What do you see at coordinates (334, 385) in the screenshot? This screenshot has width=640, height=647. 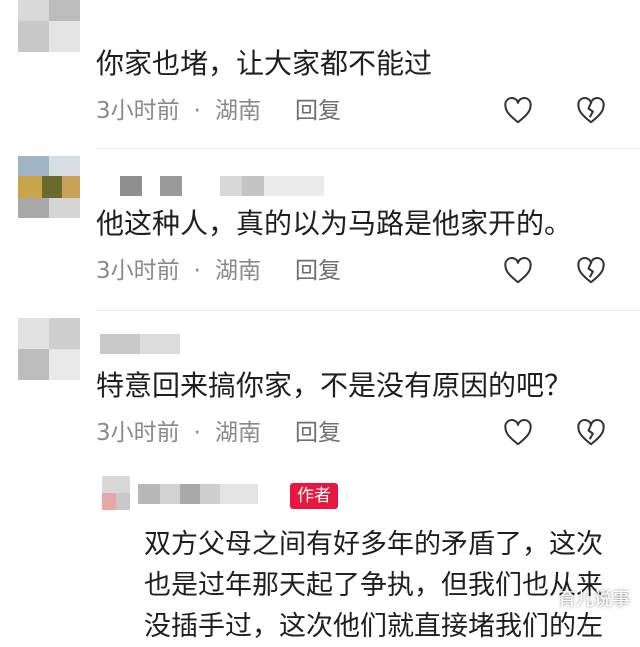 I see `comment-text: 特意回来搞你家，不是没有原因的吧？` at bounding box center [334, 385].